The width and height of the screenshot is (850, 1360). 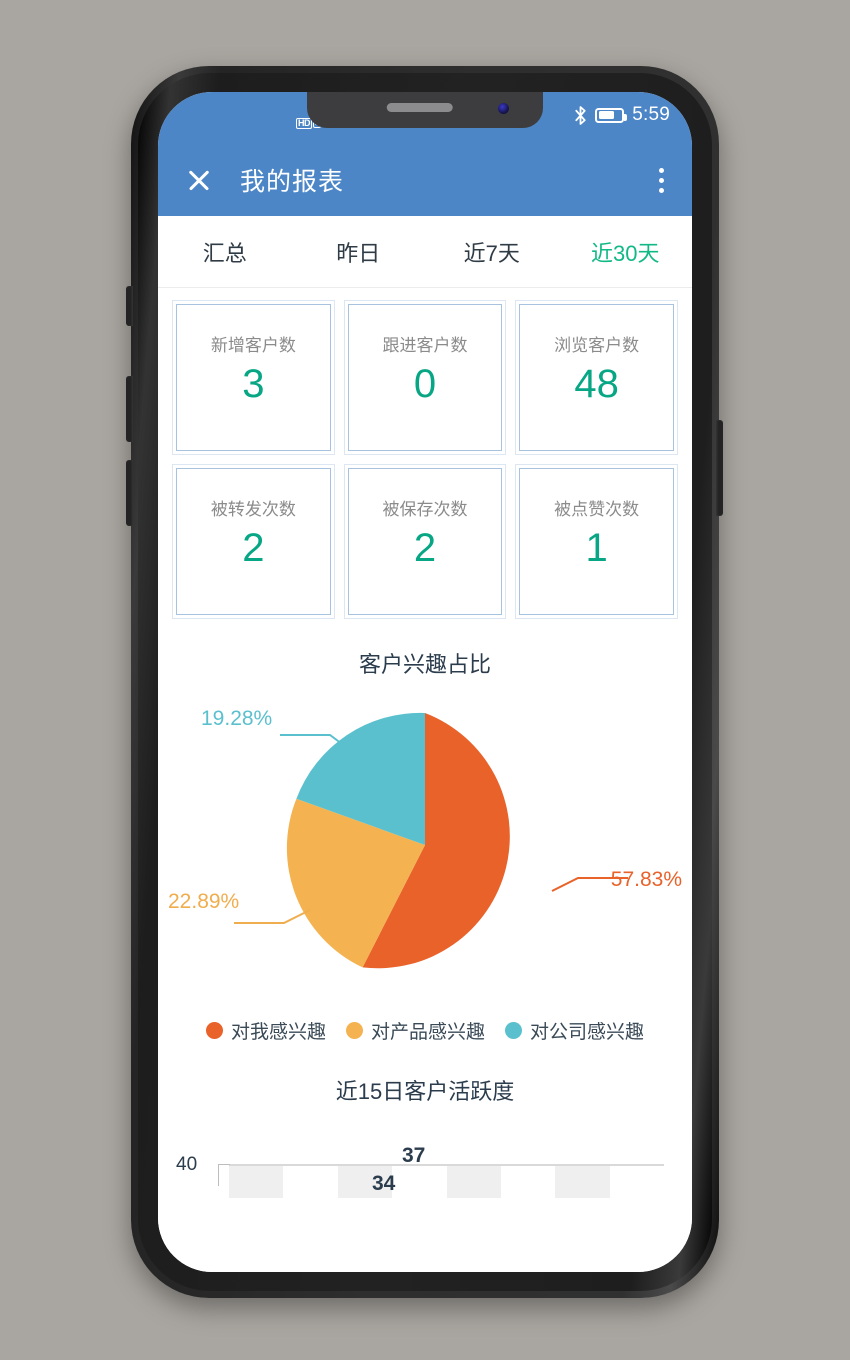 What do you see at coordinates (425, 1091) in the screenshot?
I see `activity-chart-title: 近15日客户活跃度` at bounding box center [425, 1091].